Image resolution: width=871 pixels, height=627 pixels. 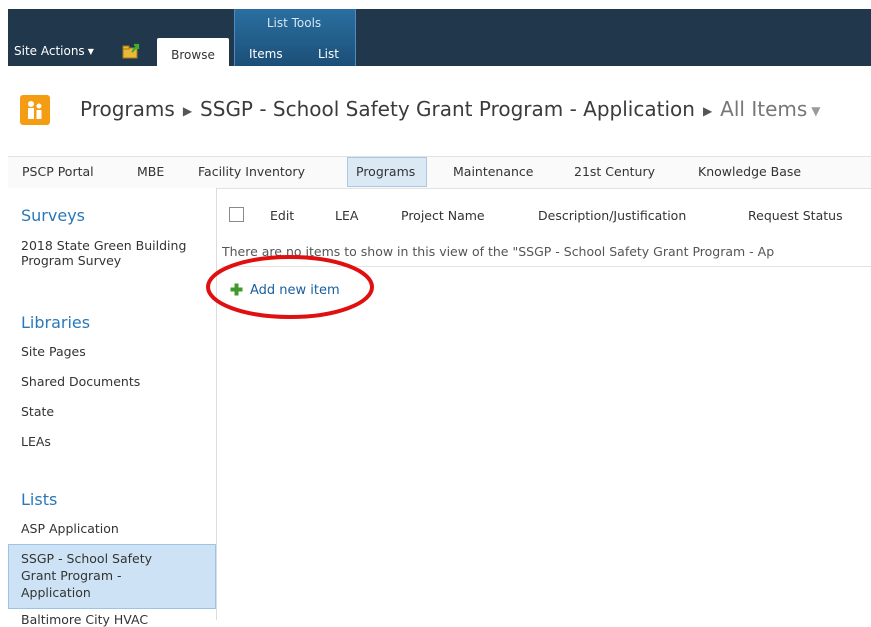 I want to click on breadcrumb-view: All Items, so click(x=763, y=109).